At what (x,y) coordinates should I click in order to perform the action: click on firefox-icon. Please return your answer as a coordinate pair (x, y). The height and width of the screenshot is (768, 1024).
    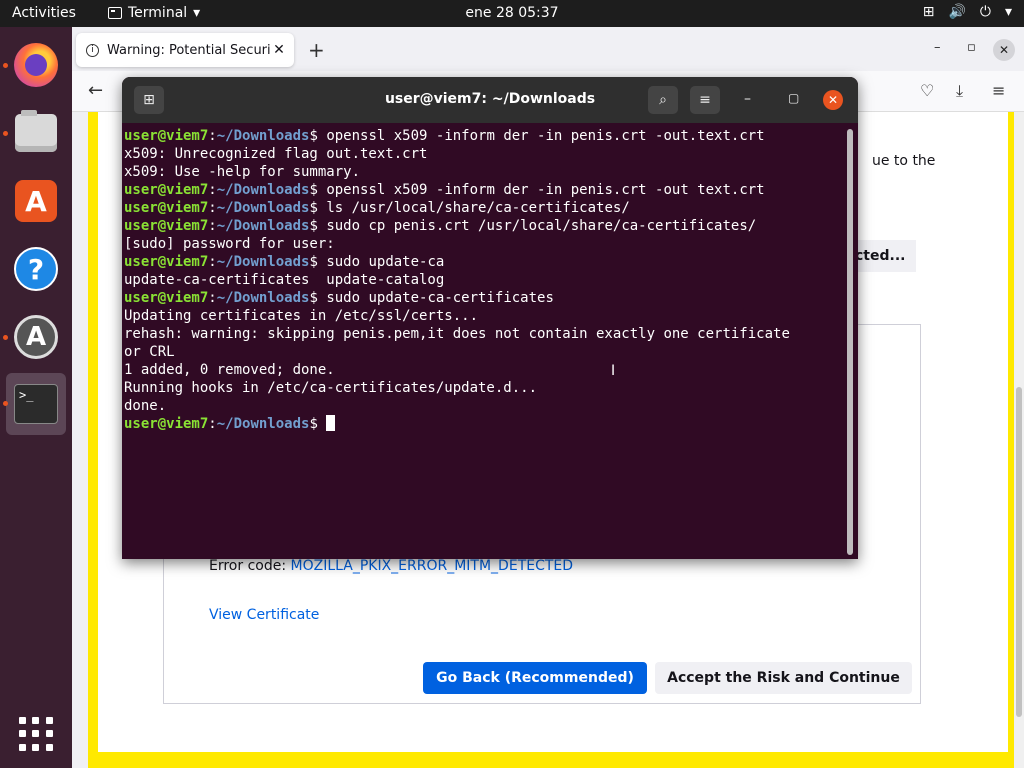
    Looking at the image, I should click on (36, 65).